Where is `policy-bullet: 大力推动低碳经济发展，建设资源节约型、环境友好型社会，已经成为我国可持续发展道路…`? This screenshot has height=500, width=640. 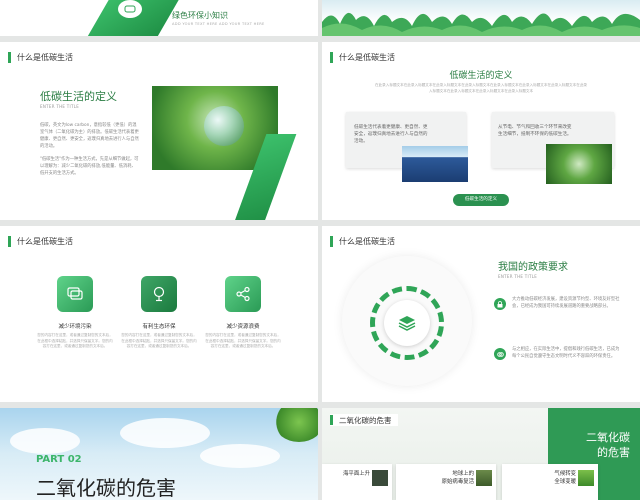 policy-bullet: 大力推动低碳经济发展，建设资源节约型、环境友好型社会，已经成为我国可持续发展道路… is located at coordinates (557, 303).